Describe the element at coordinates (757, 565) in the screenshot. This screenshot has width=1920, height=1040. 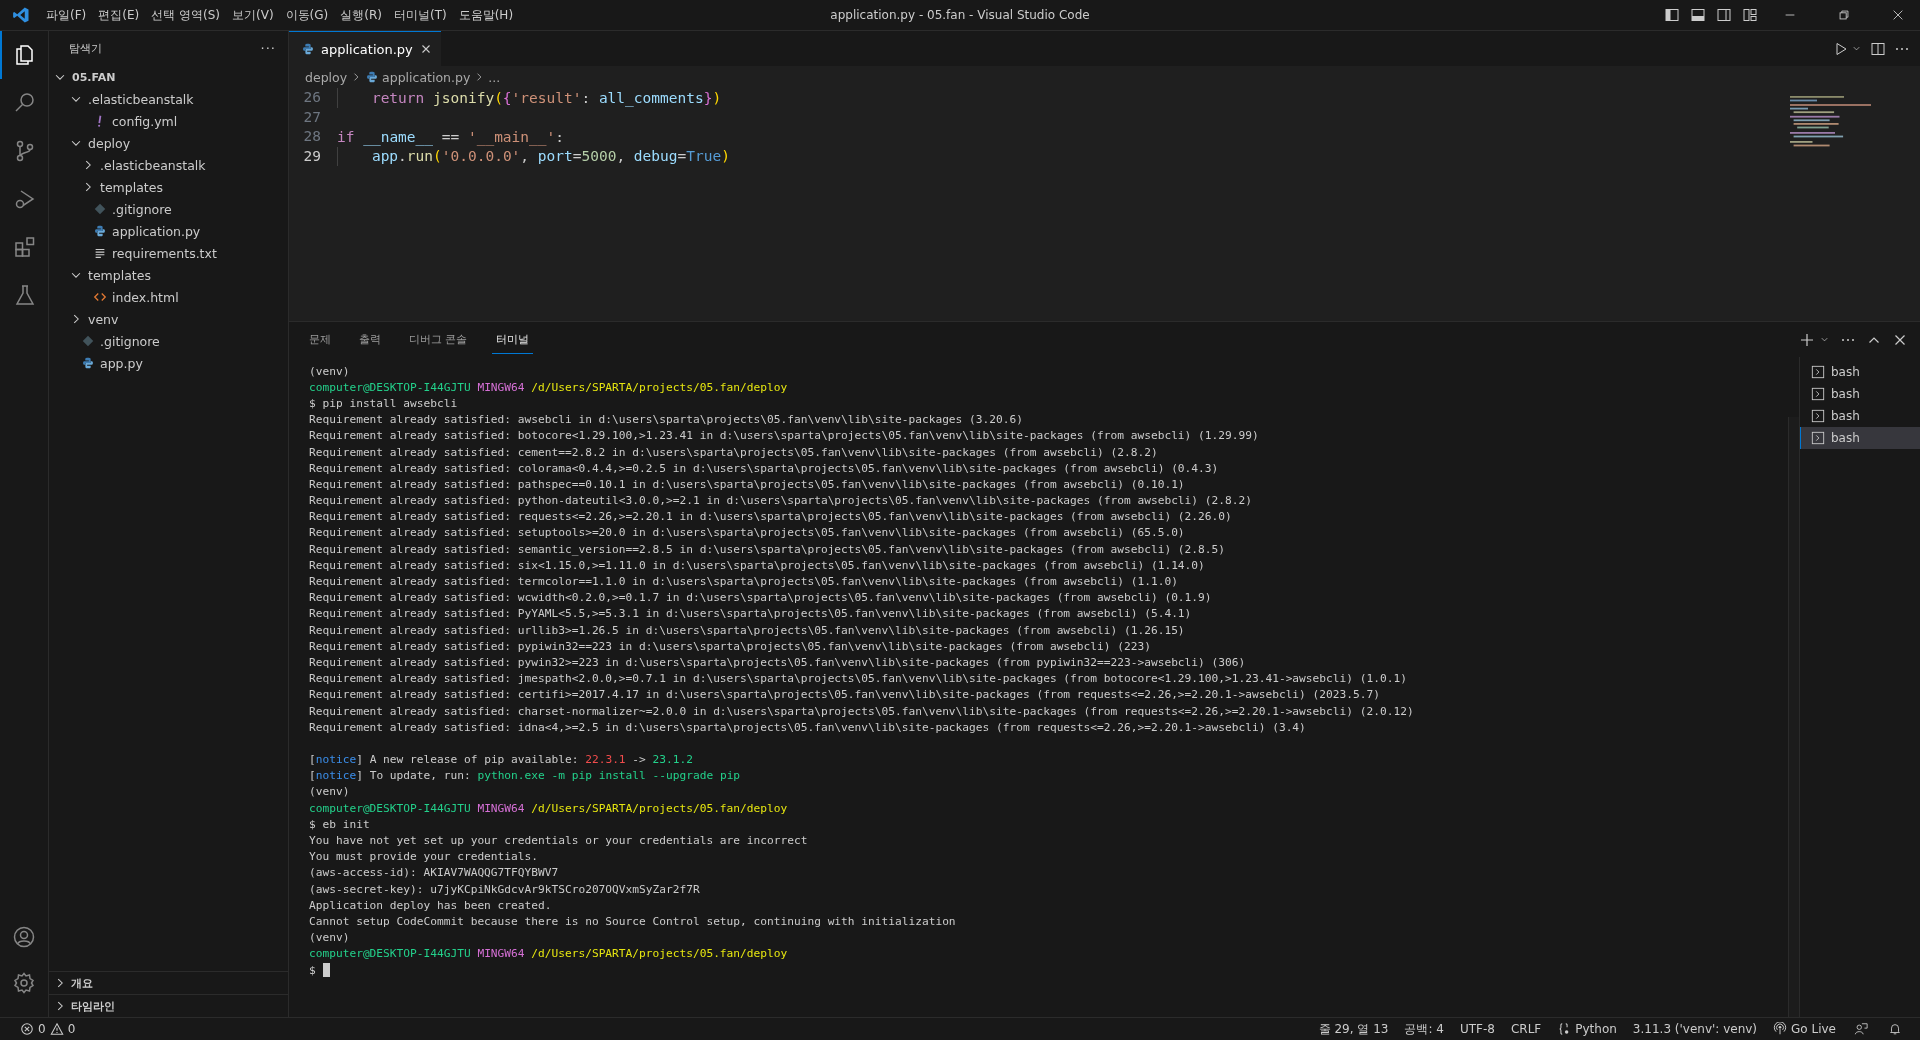
I see `terminal-line: Requirement already satisfied: six<1.15.0,>=1.11.0 in d:\users\sparta\projects\05.fan\venv\lib\site-packages (from awsebcli) (1.14.0)` at that location.